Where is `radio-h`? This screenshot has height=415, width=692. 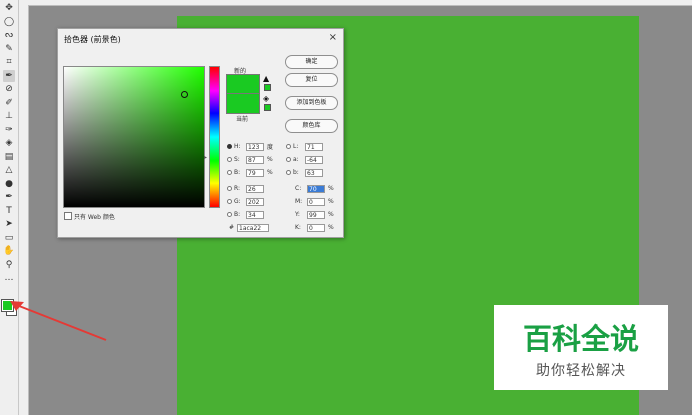 radio-h is located at coordinates (229, 146).